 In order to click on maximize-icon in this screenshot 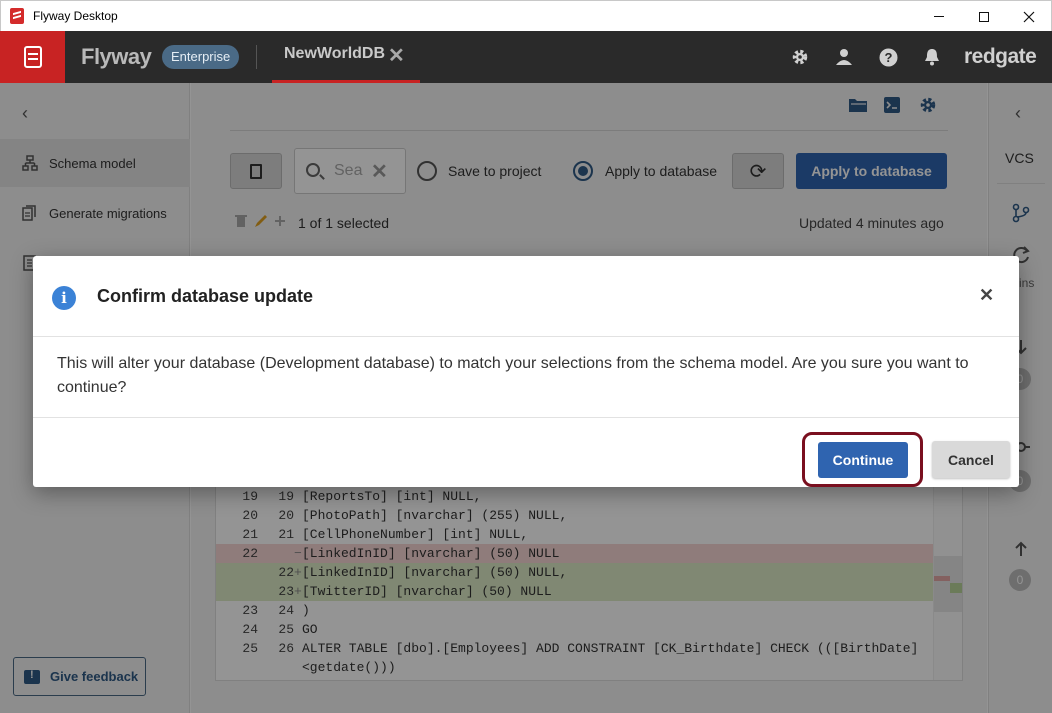, I will do `click(984, 16)`.